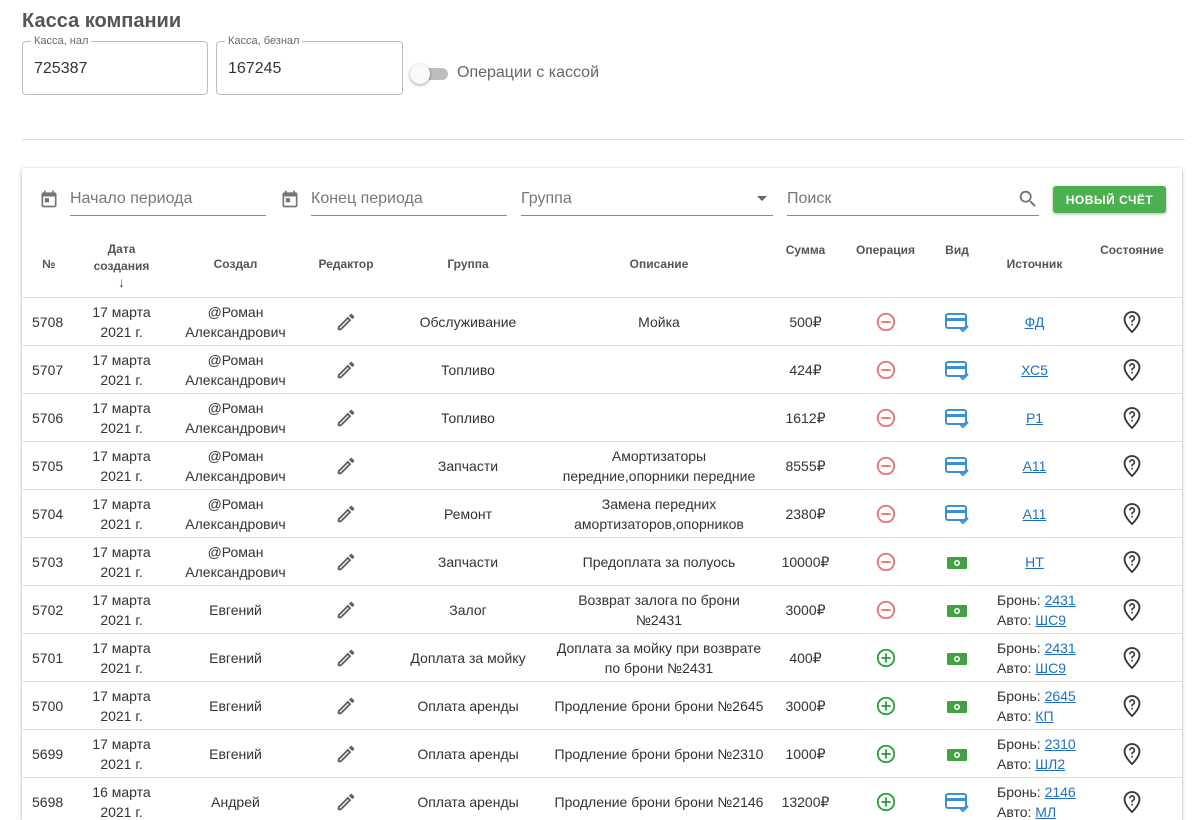 This screenshot has height=820, width=1203. What do you see at coordinates (50, 265) in the screenshot?
I see `col-num: №` at bounding box center [50, 265].